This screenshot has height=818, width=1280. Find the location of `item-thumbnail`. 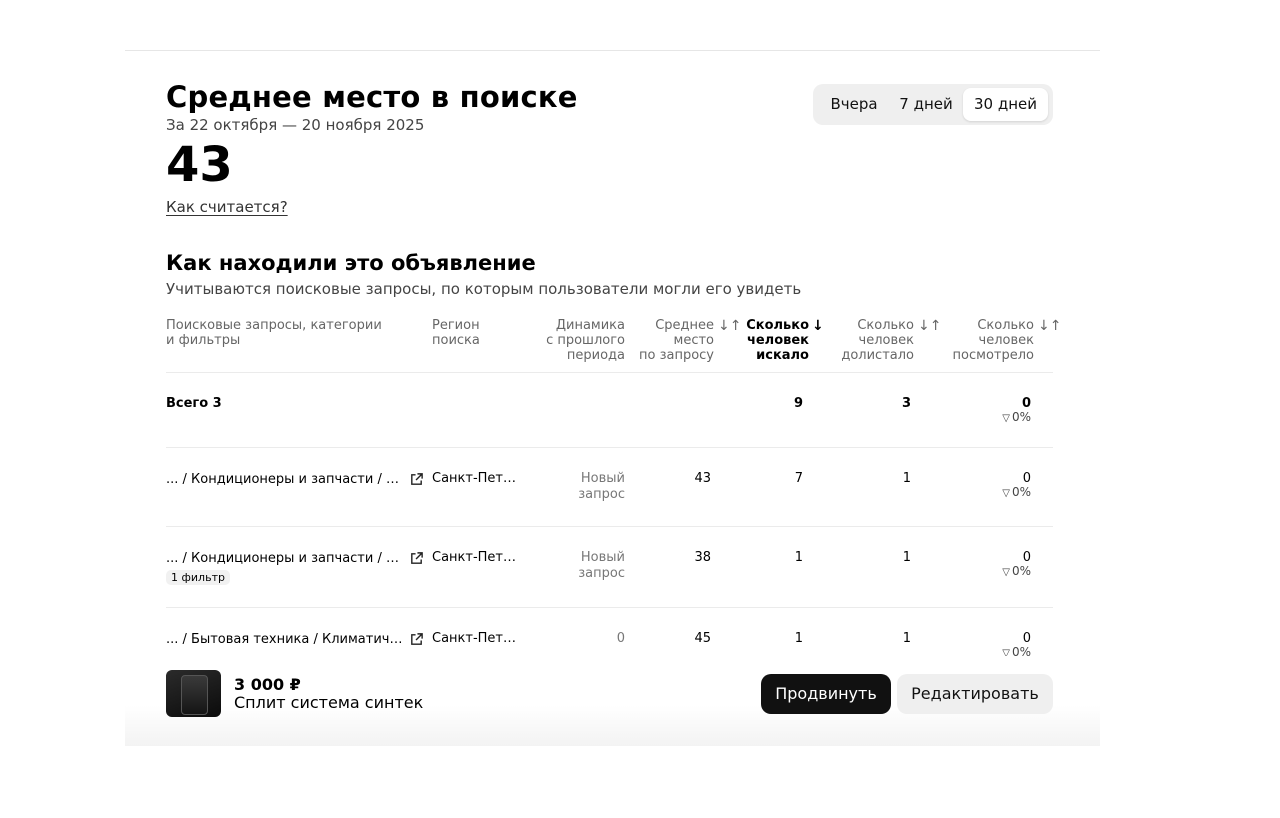

item-thumbnail is located at coordinates (193, 693).